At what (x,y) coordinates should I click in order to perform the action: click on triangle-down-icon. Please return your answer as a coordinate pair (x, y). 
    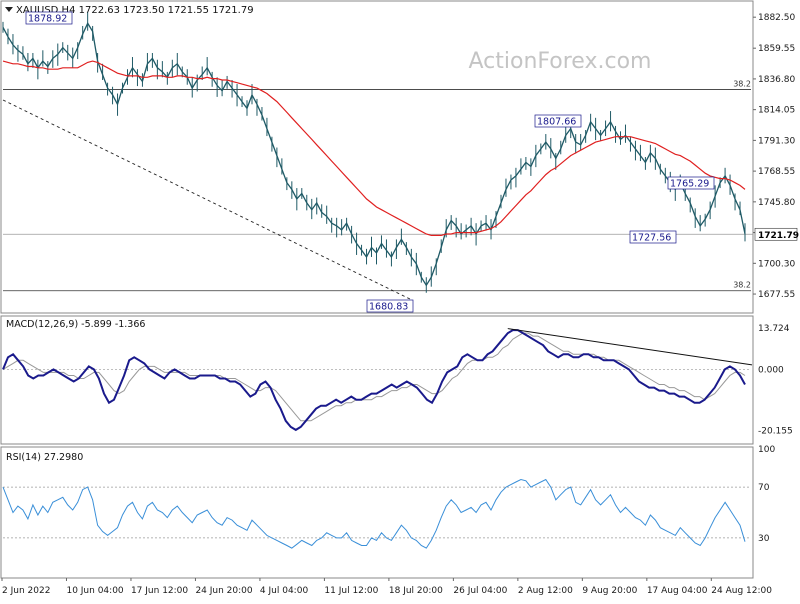
    Looking at the image, I should click on (9, 9).